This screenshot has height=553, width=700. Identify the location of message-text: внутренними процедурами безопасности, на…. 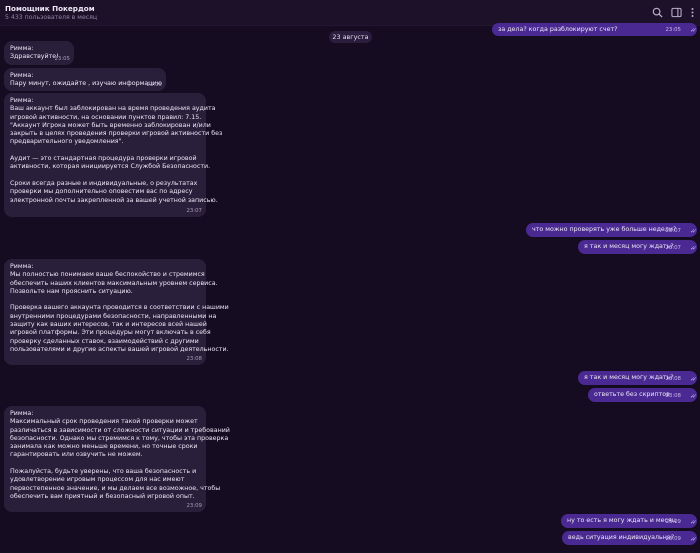
(113, 316).